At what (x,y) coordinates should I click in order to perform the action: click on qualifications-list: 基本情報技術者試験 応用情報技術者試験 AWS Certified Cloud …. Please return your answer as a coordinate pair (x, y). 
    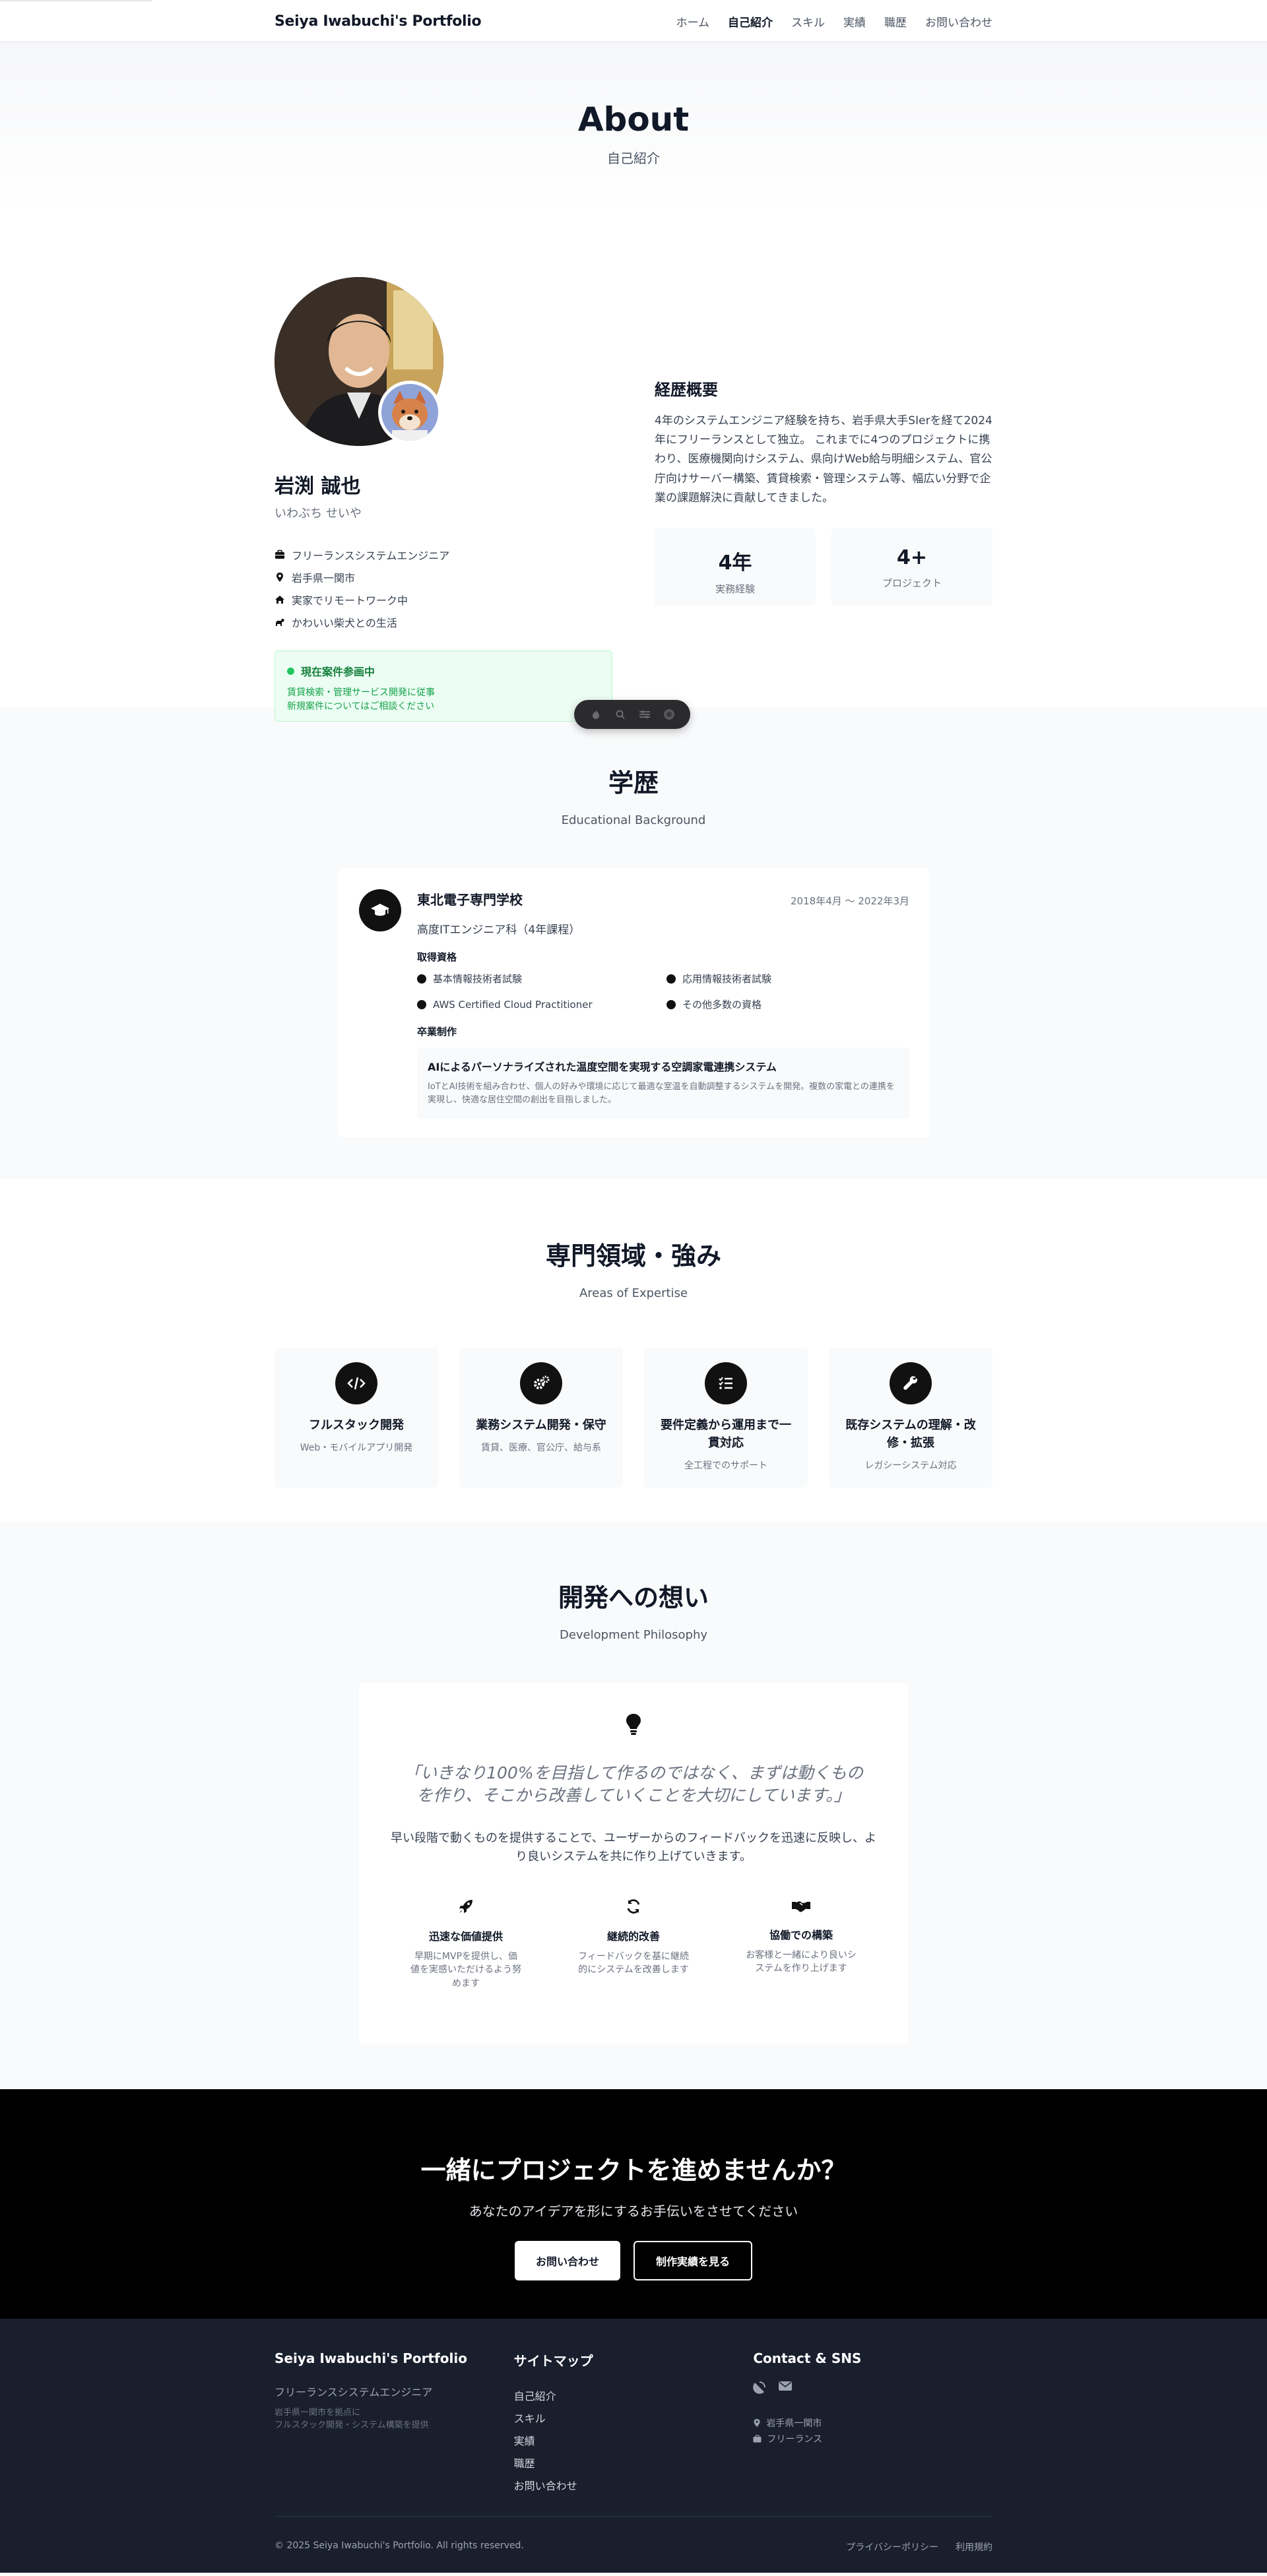
    Looking at the image, I should click on (663, 991).